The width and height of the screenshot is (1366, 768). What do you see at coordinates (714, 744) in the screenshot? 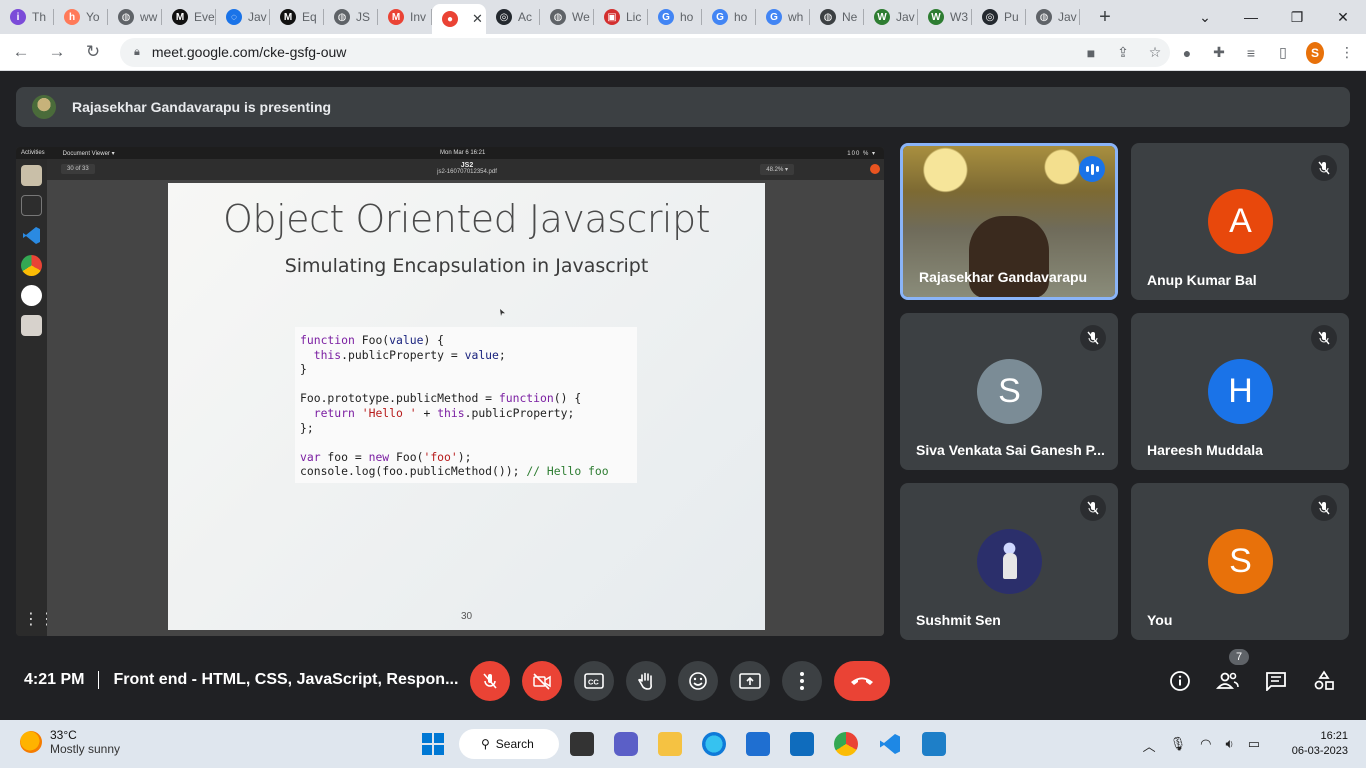
I see `edge-icon` at bounding box center [714, 744].